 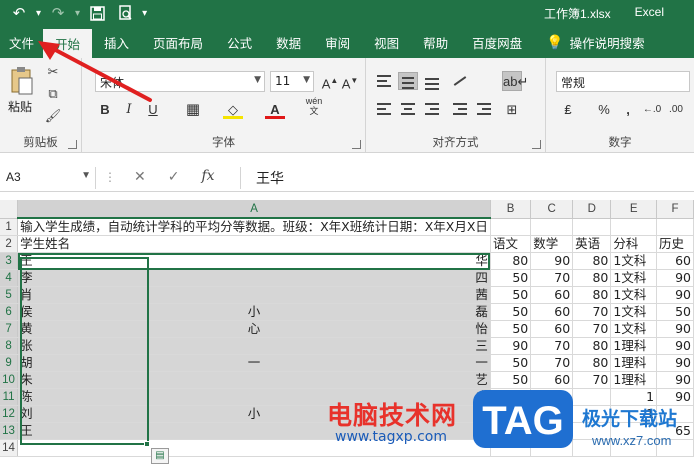 What do you see at coordinates (634, 380) in the screenshot?
I see `cell-e10: 1理科` at bounding box center [634, 380].